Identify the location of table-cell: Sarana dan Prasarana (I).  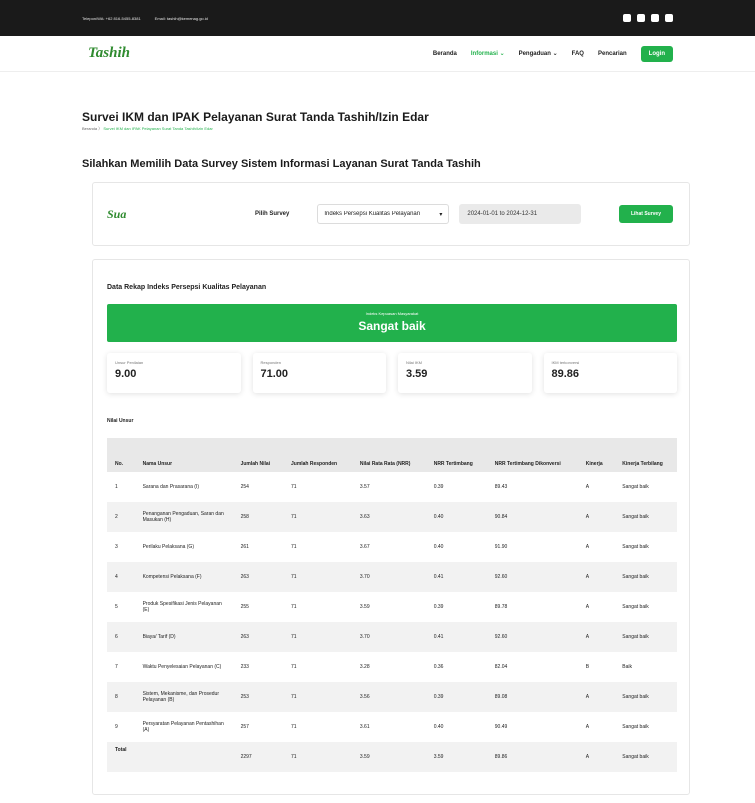
(170, 487).